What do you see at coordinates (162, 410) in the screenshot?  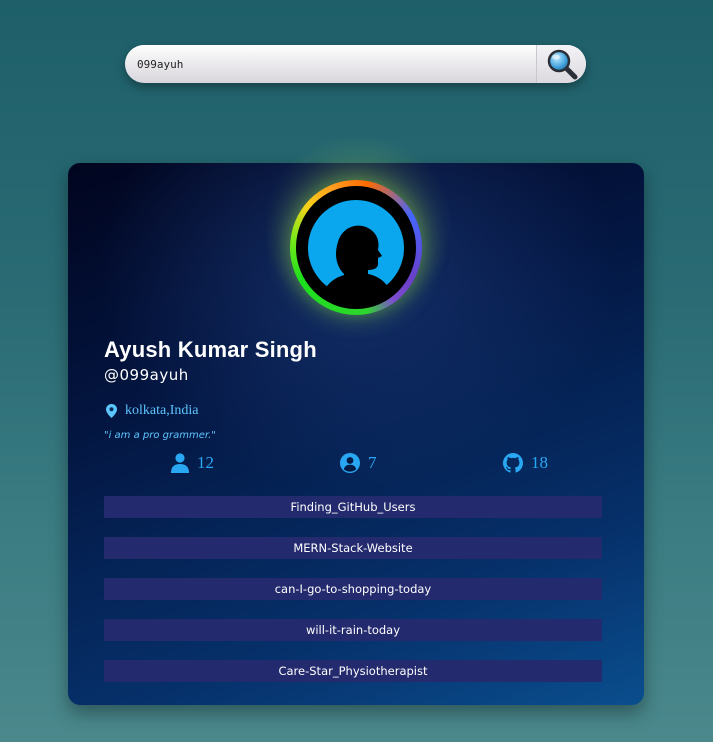 I see `location-text: kolkata,India` at bounding box center [162, 410].